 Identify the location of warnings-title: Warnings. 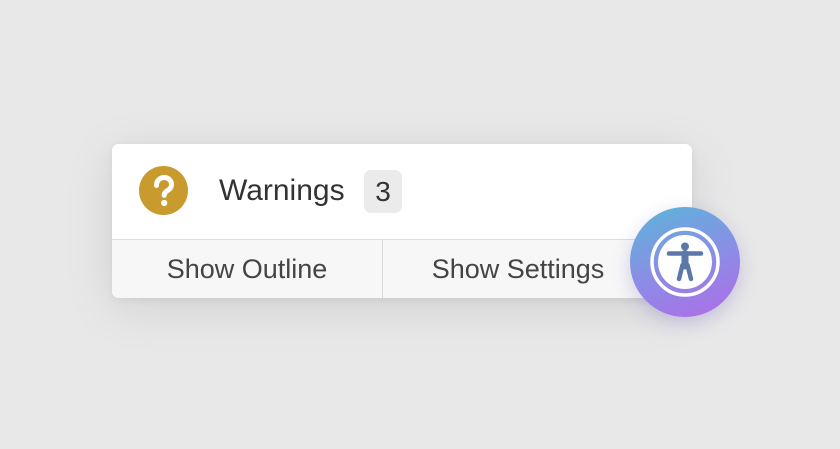
(282, 190).